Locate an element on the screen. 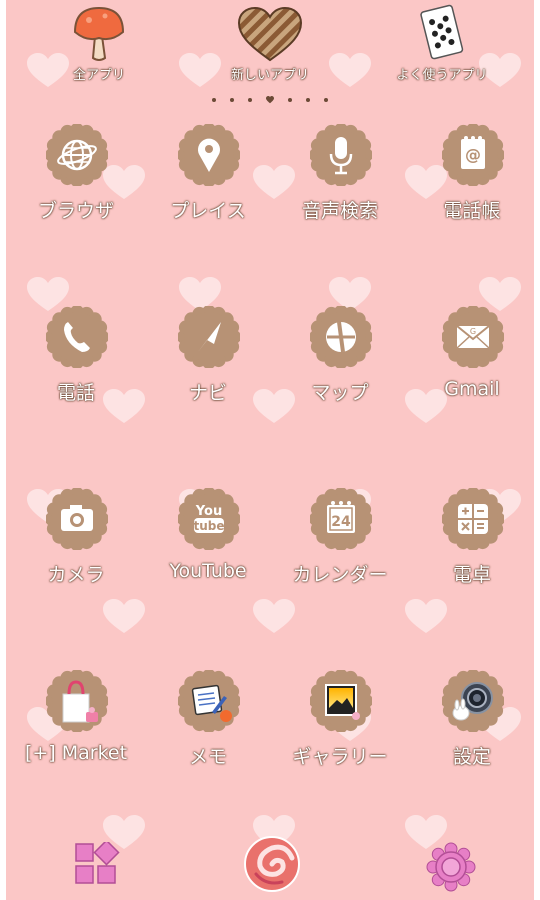  current-page-heart-icon is located at coordinates (270, 99).